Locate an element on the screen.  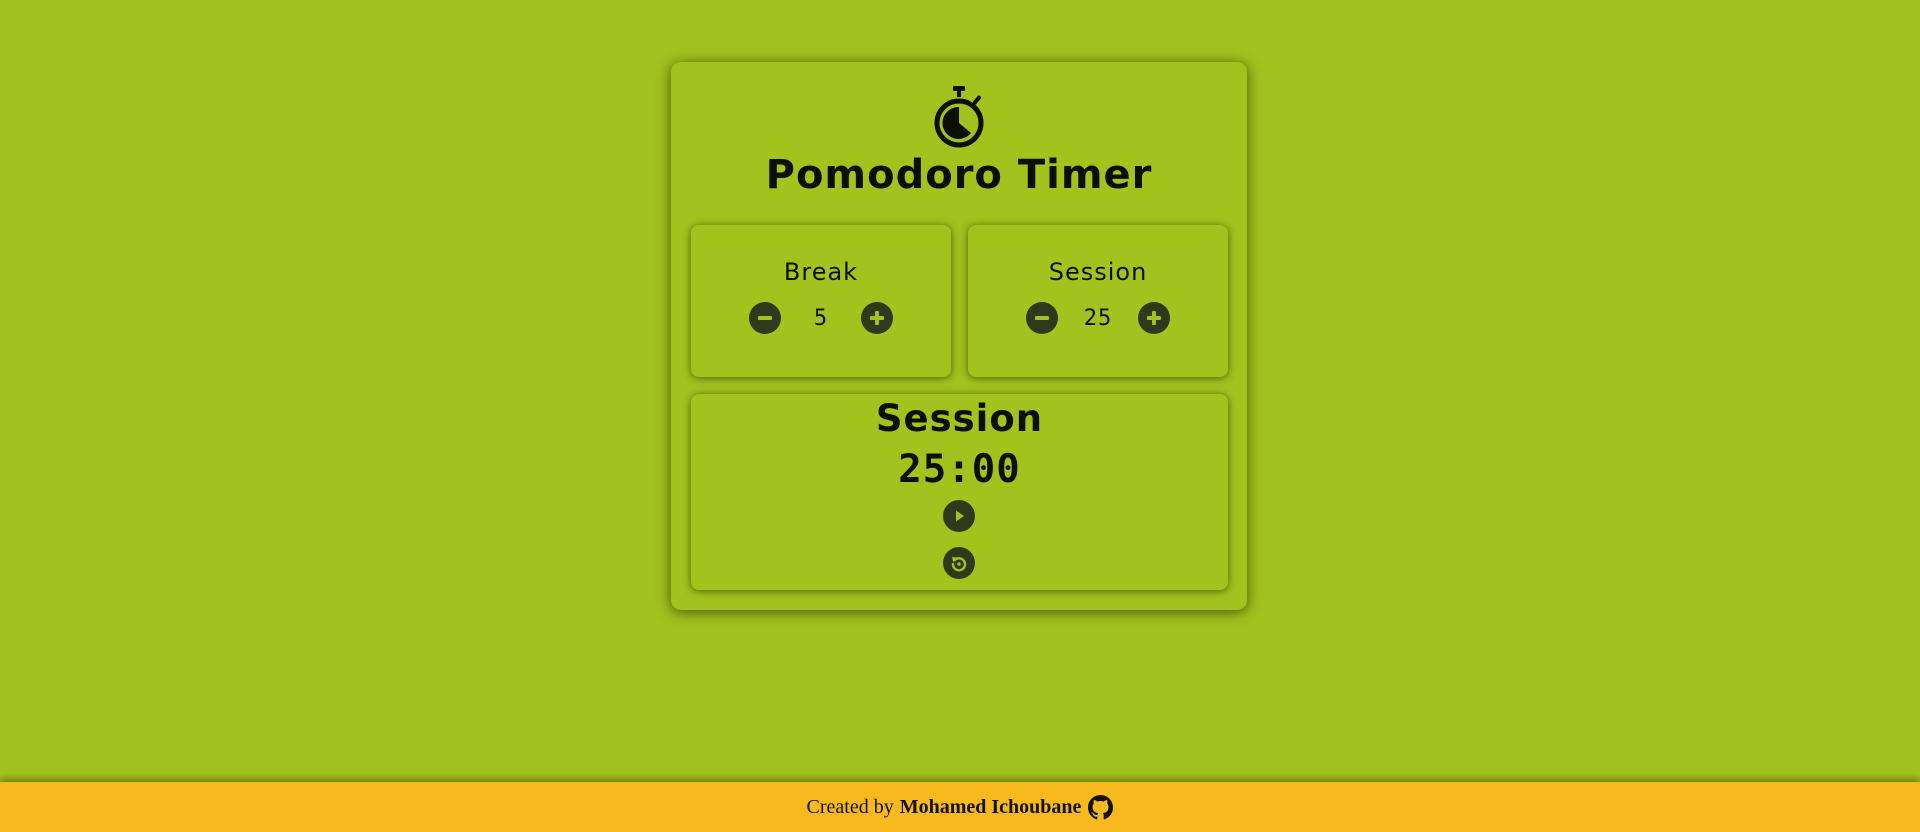
session-increment-button is located at coordinates (1154, 318).